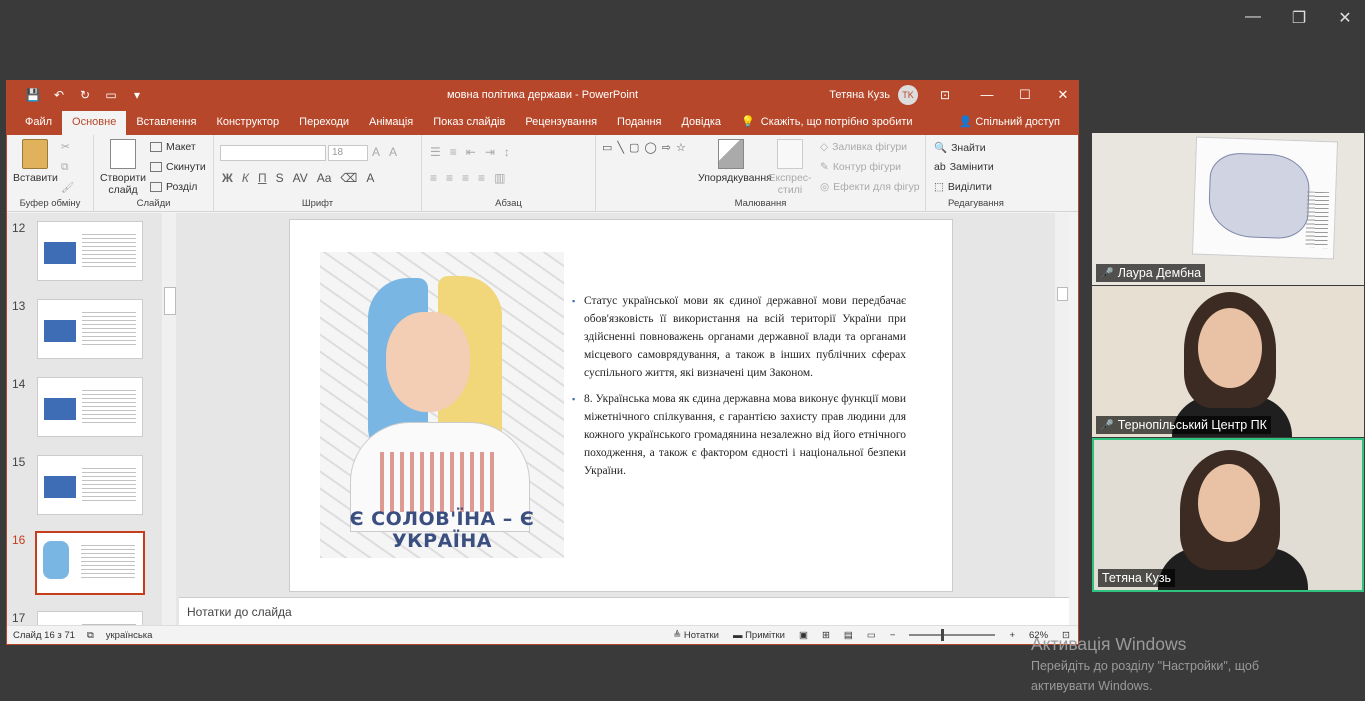 This screenshot has height=701, width=1365. What do you see at coordinates (639, 123) in the screenshot?
I see `tab-view: Подання` at bounding box center [639, 123].